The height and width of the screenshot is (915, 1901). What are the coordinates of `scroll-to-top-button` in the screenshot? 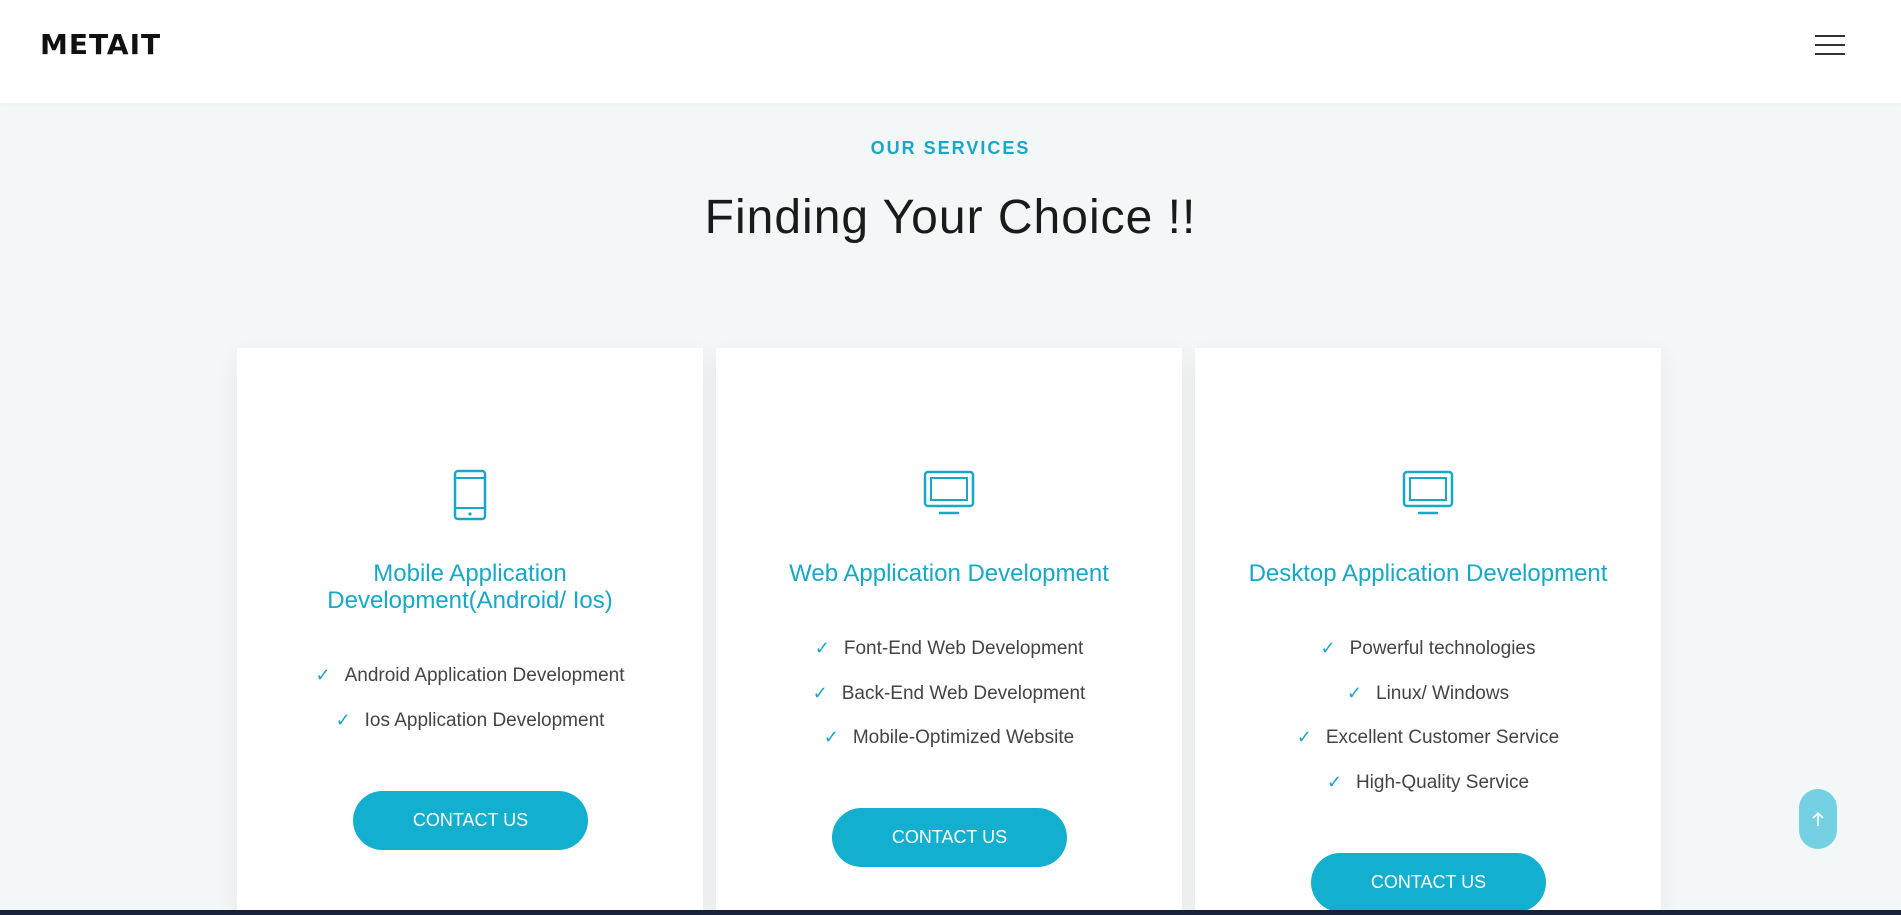 It's located at (1818, 819).